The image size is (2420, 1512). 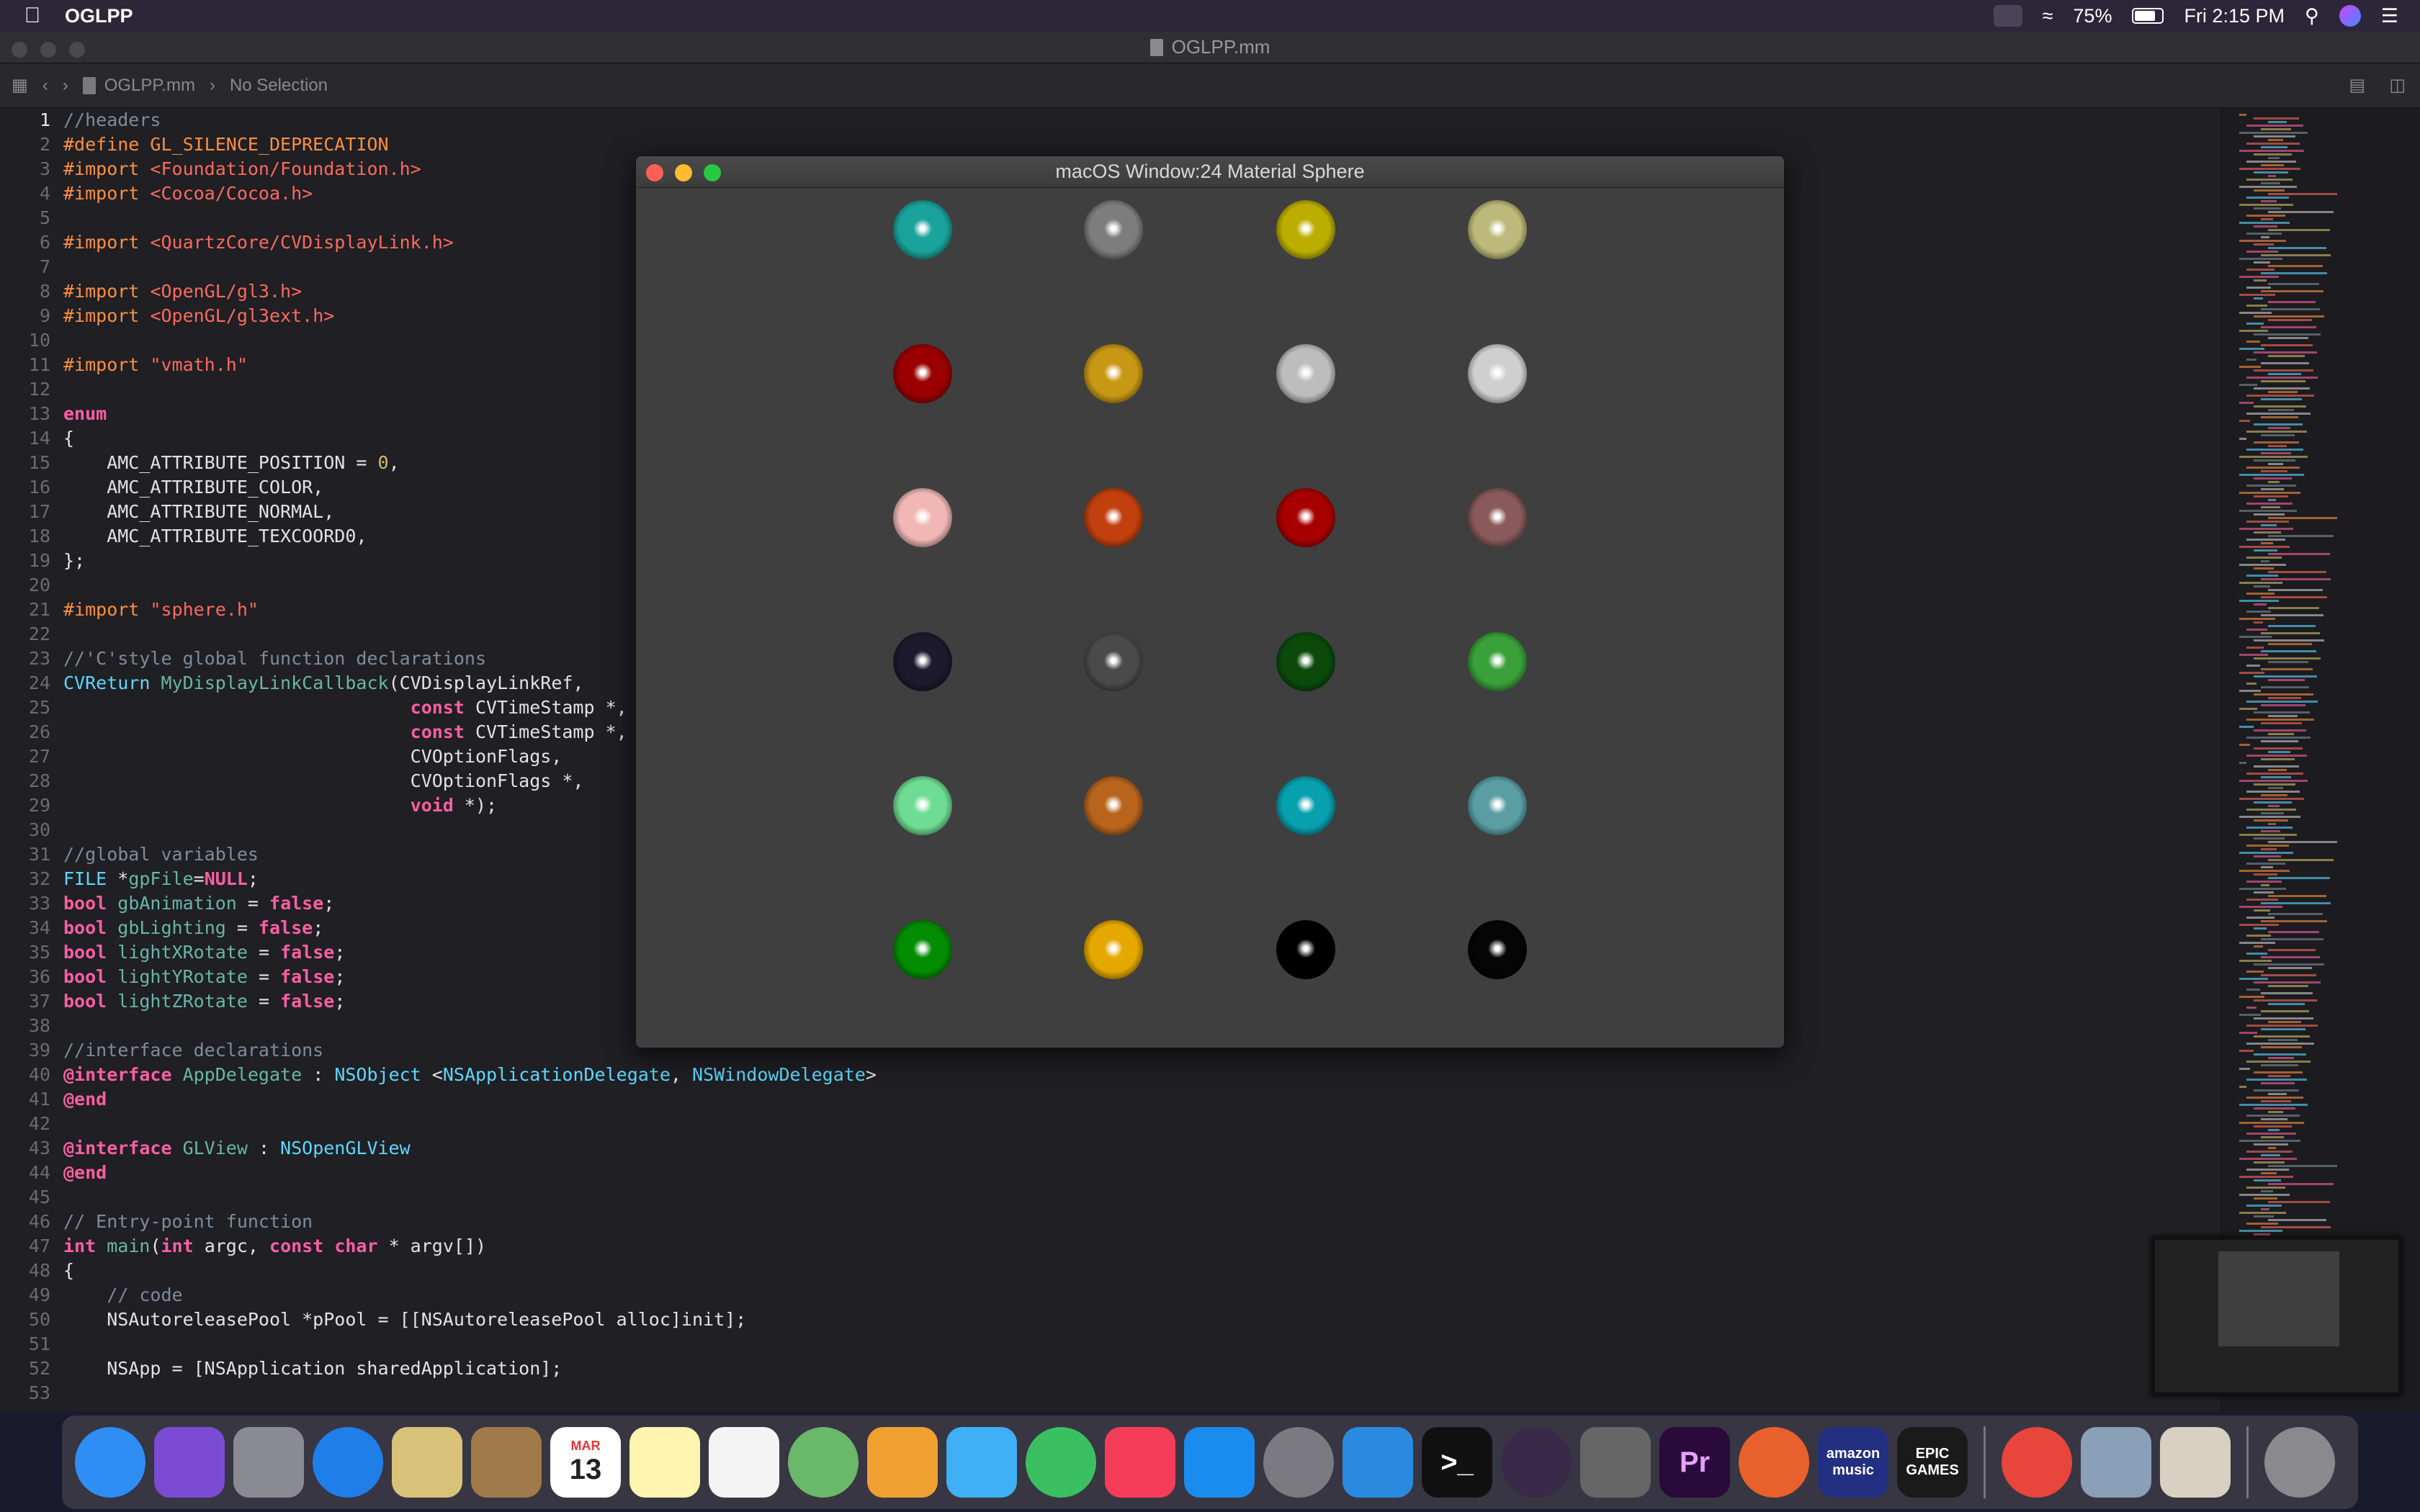 What do you see at coordinates (48, 50) in the screenshot?
I see `minimize-button` at bounding box center [48, 50].